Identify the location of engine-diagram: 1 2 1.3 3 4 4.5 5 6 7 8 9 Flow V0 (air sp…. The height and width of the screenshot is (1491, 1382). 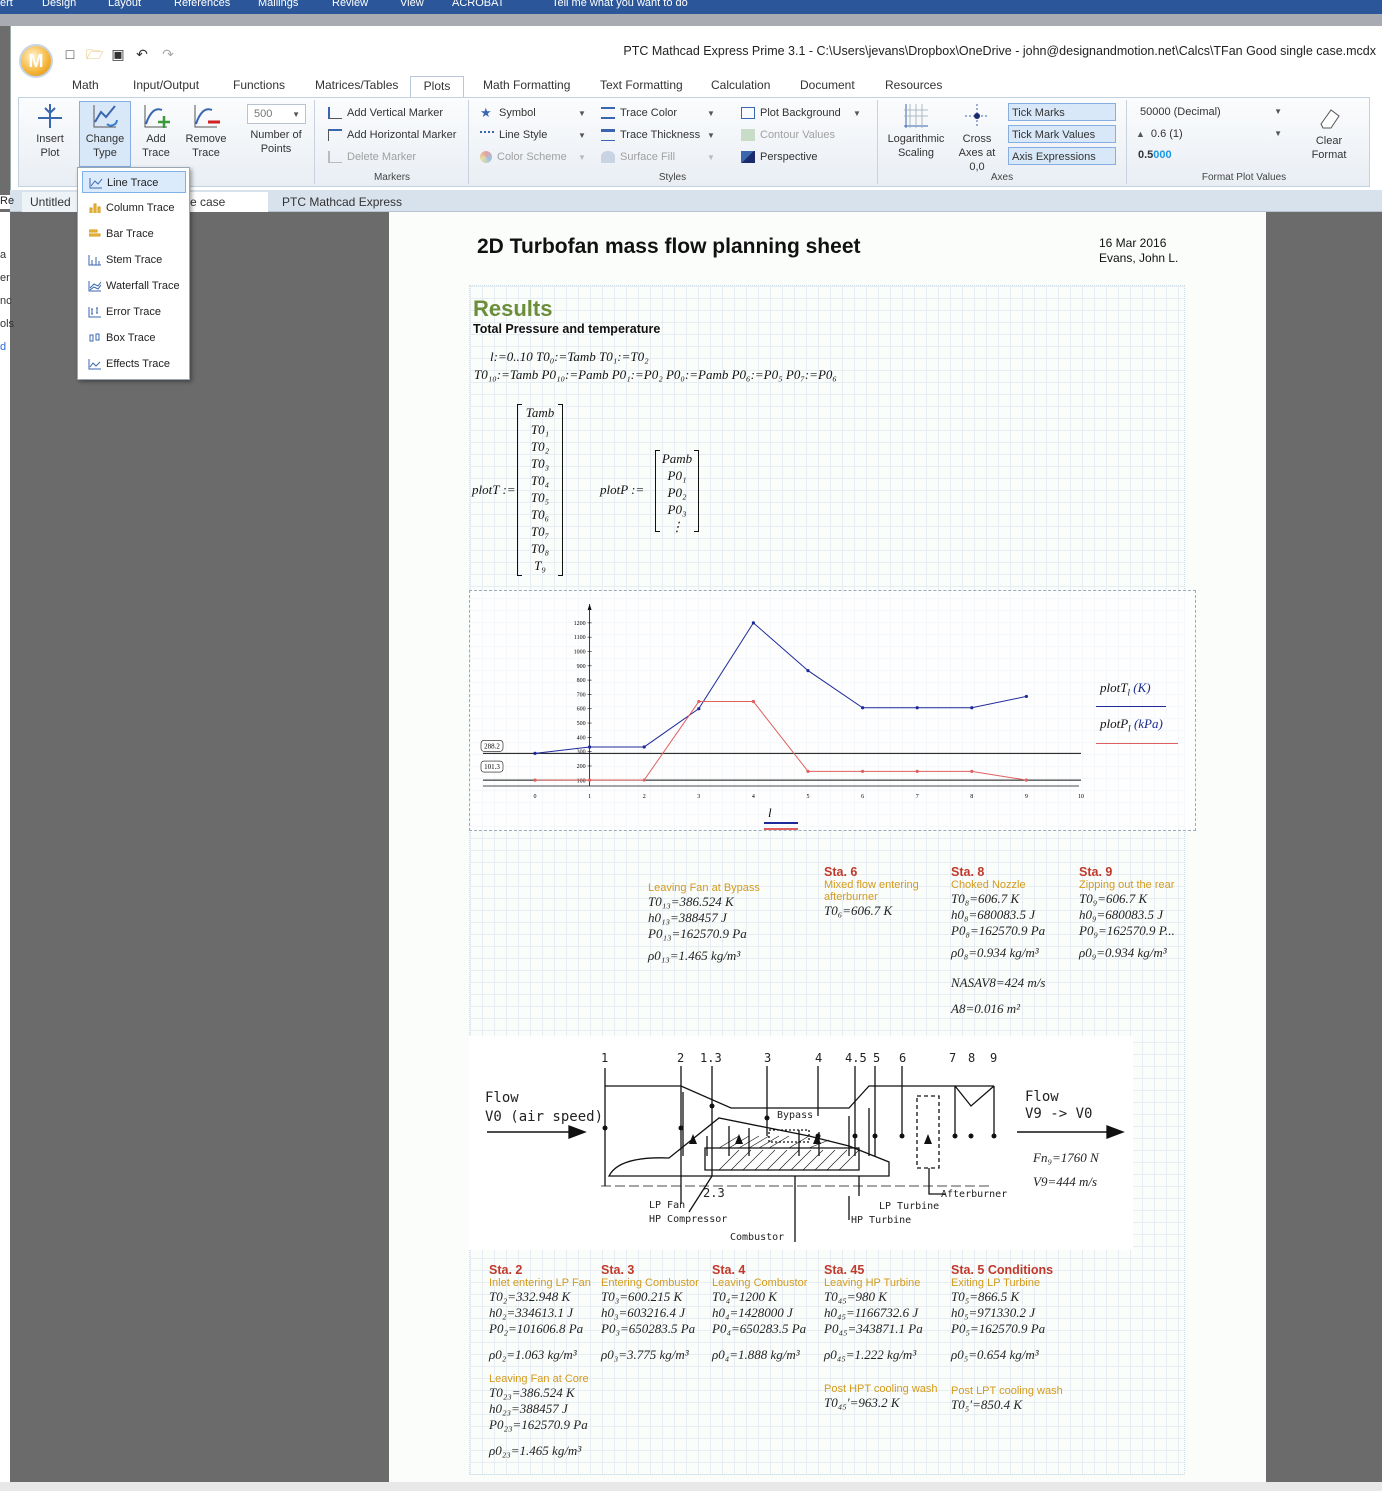
(801, 1143).